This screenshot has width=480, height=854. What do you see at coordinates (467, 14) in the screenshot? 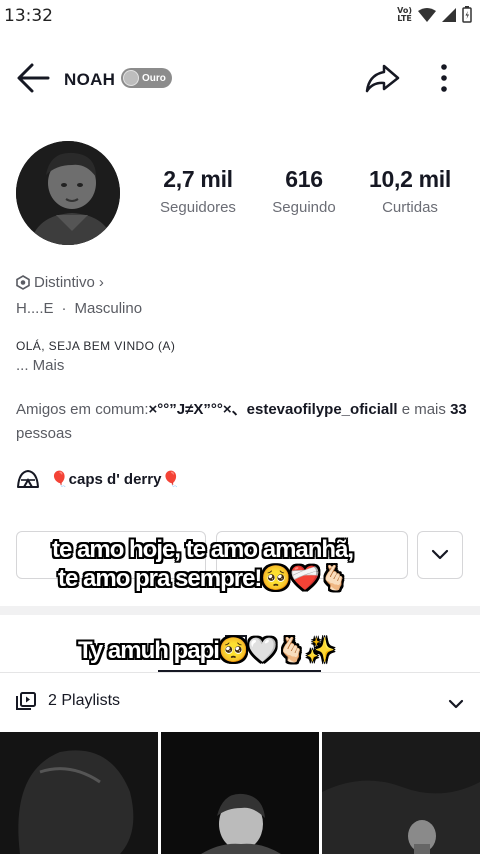
I see `battery-icon` at bounding box center [467, 14].